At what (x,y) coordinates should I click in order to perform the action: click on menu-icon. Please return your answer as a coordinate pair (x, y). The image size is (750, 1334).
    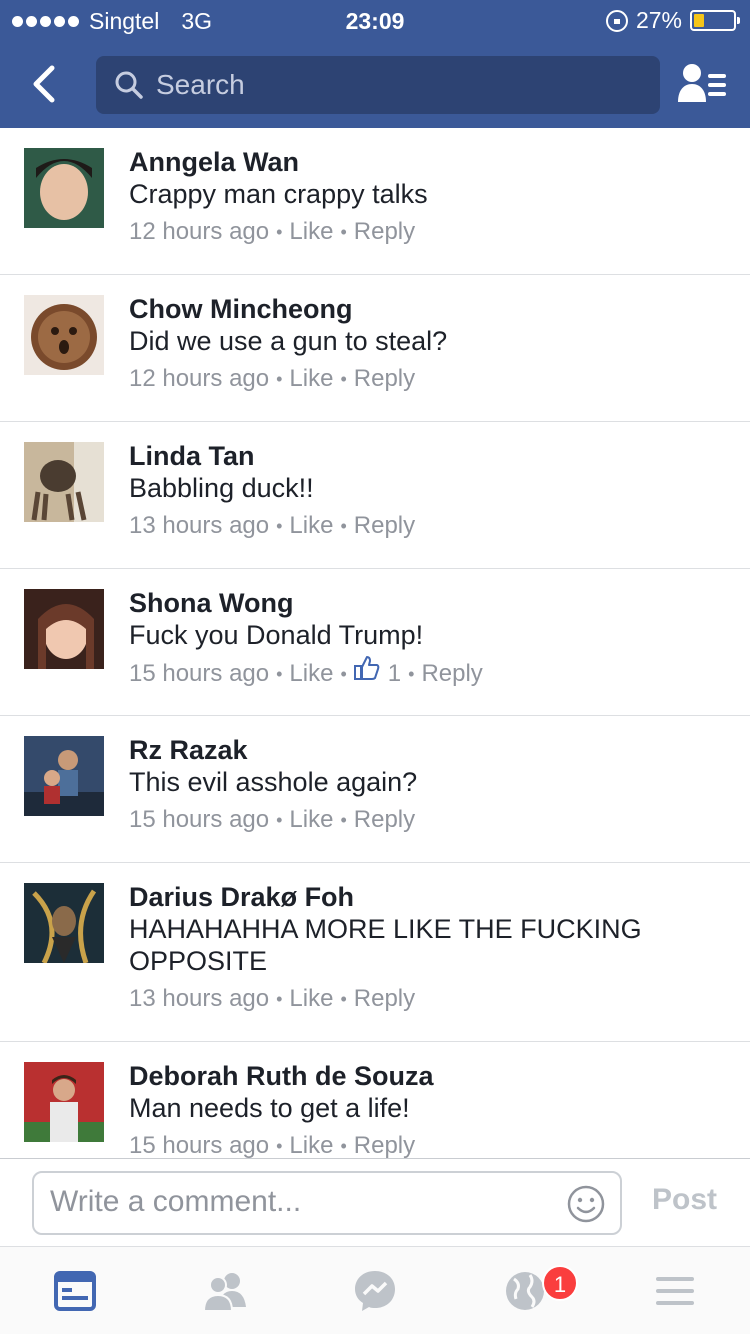
    Looking at the image, I should click on (675, 1291).